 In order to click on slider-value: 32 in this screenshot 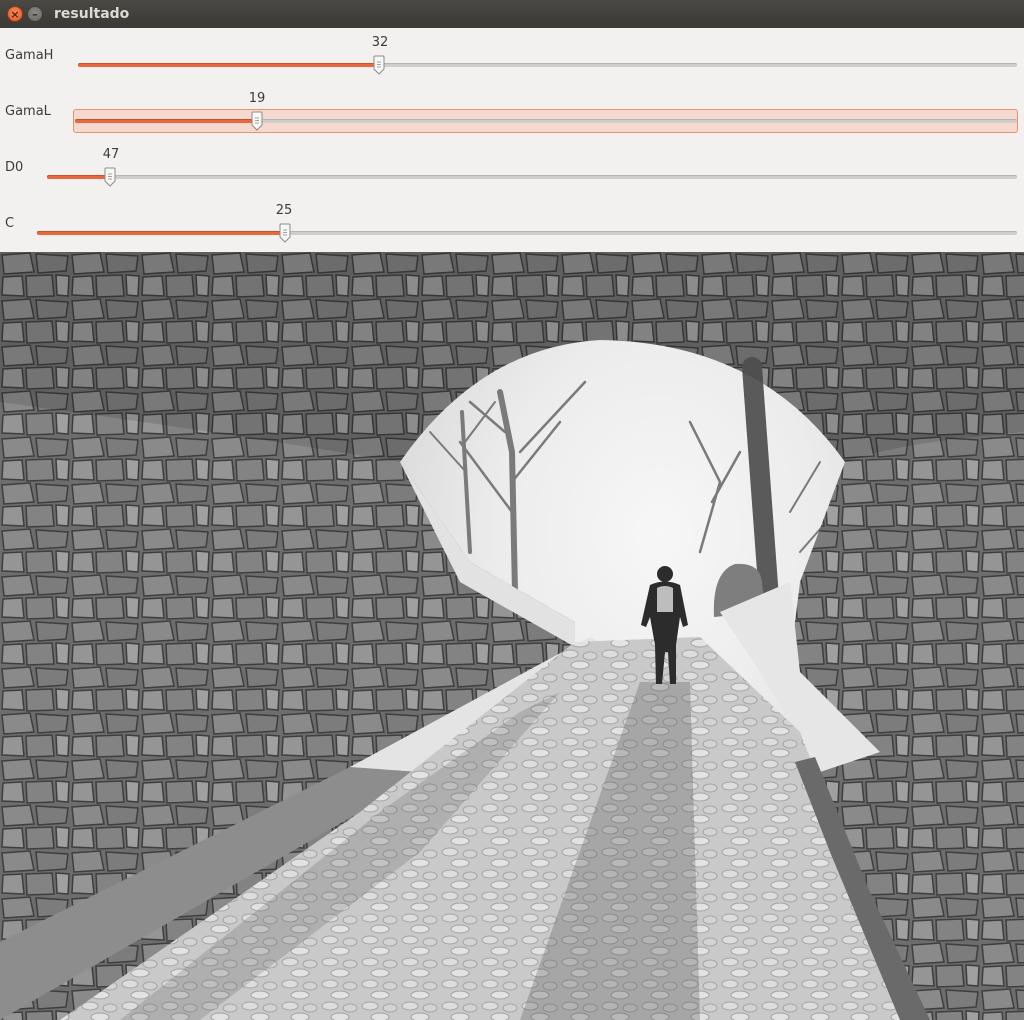, I will do `click(380, 42)`.